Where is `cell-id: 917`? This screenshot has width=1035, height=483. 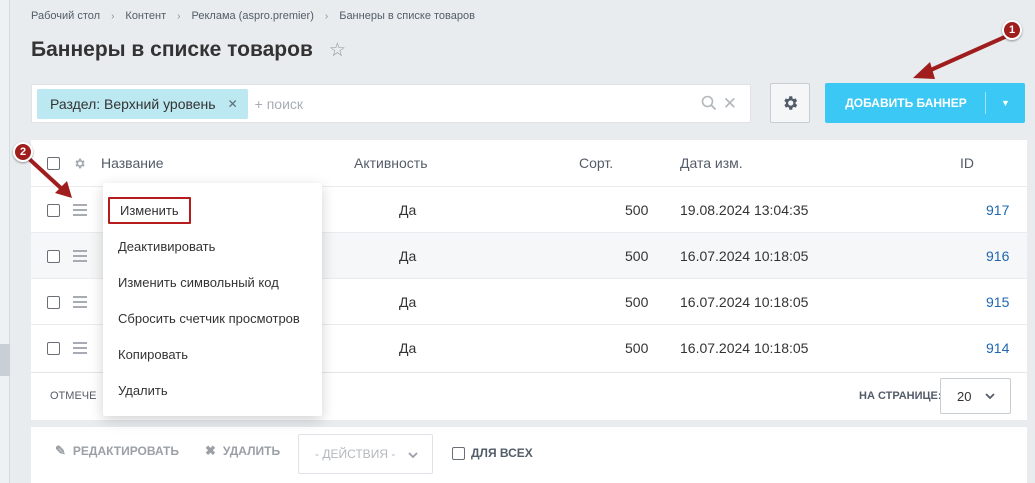
cell-id: 917 is located at coordinates (997, 210).